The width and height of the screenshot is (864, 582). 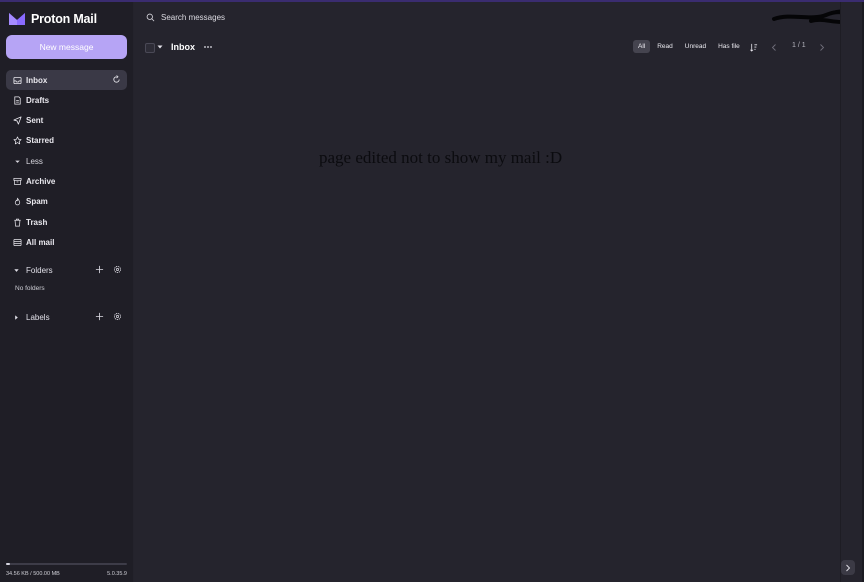 What do you see at coordinates (33, 574) in the screenshot?
I see `storage-usage-text: 34.56 KB / 500.00 MB` at bounding box center [33, 574].